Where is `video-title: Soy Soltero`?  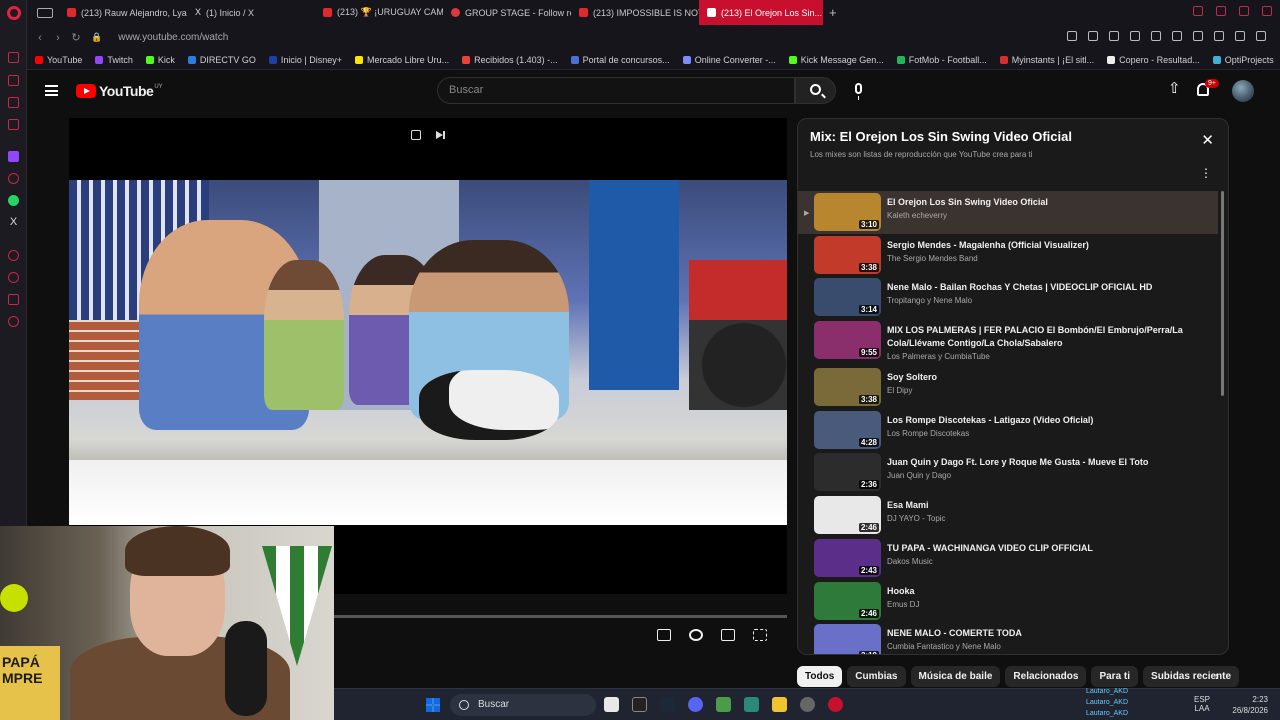 video-title: Soy Soltero is located at coordinates (1037, 377).